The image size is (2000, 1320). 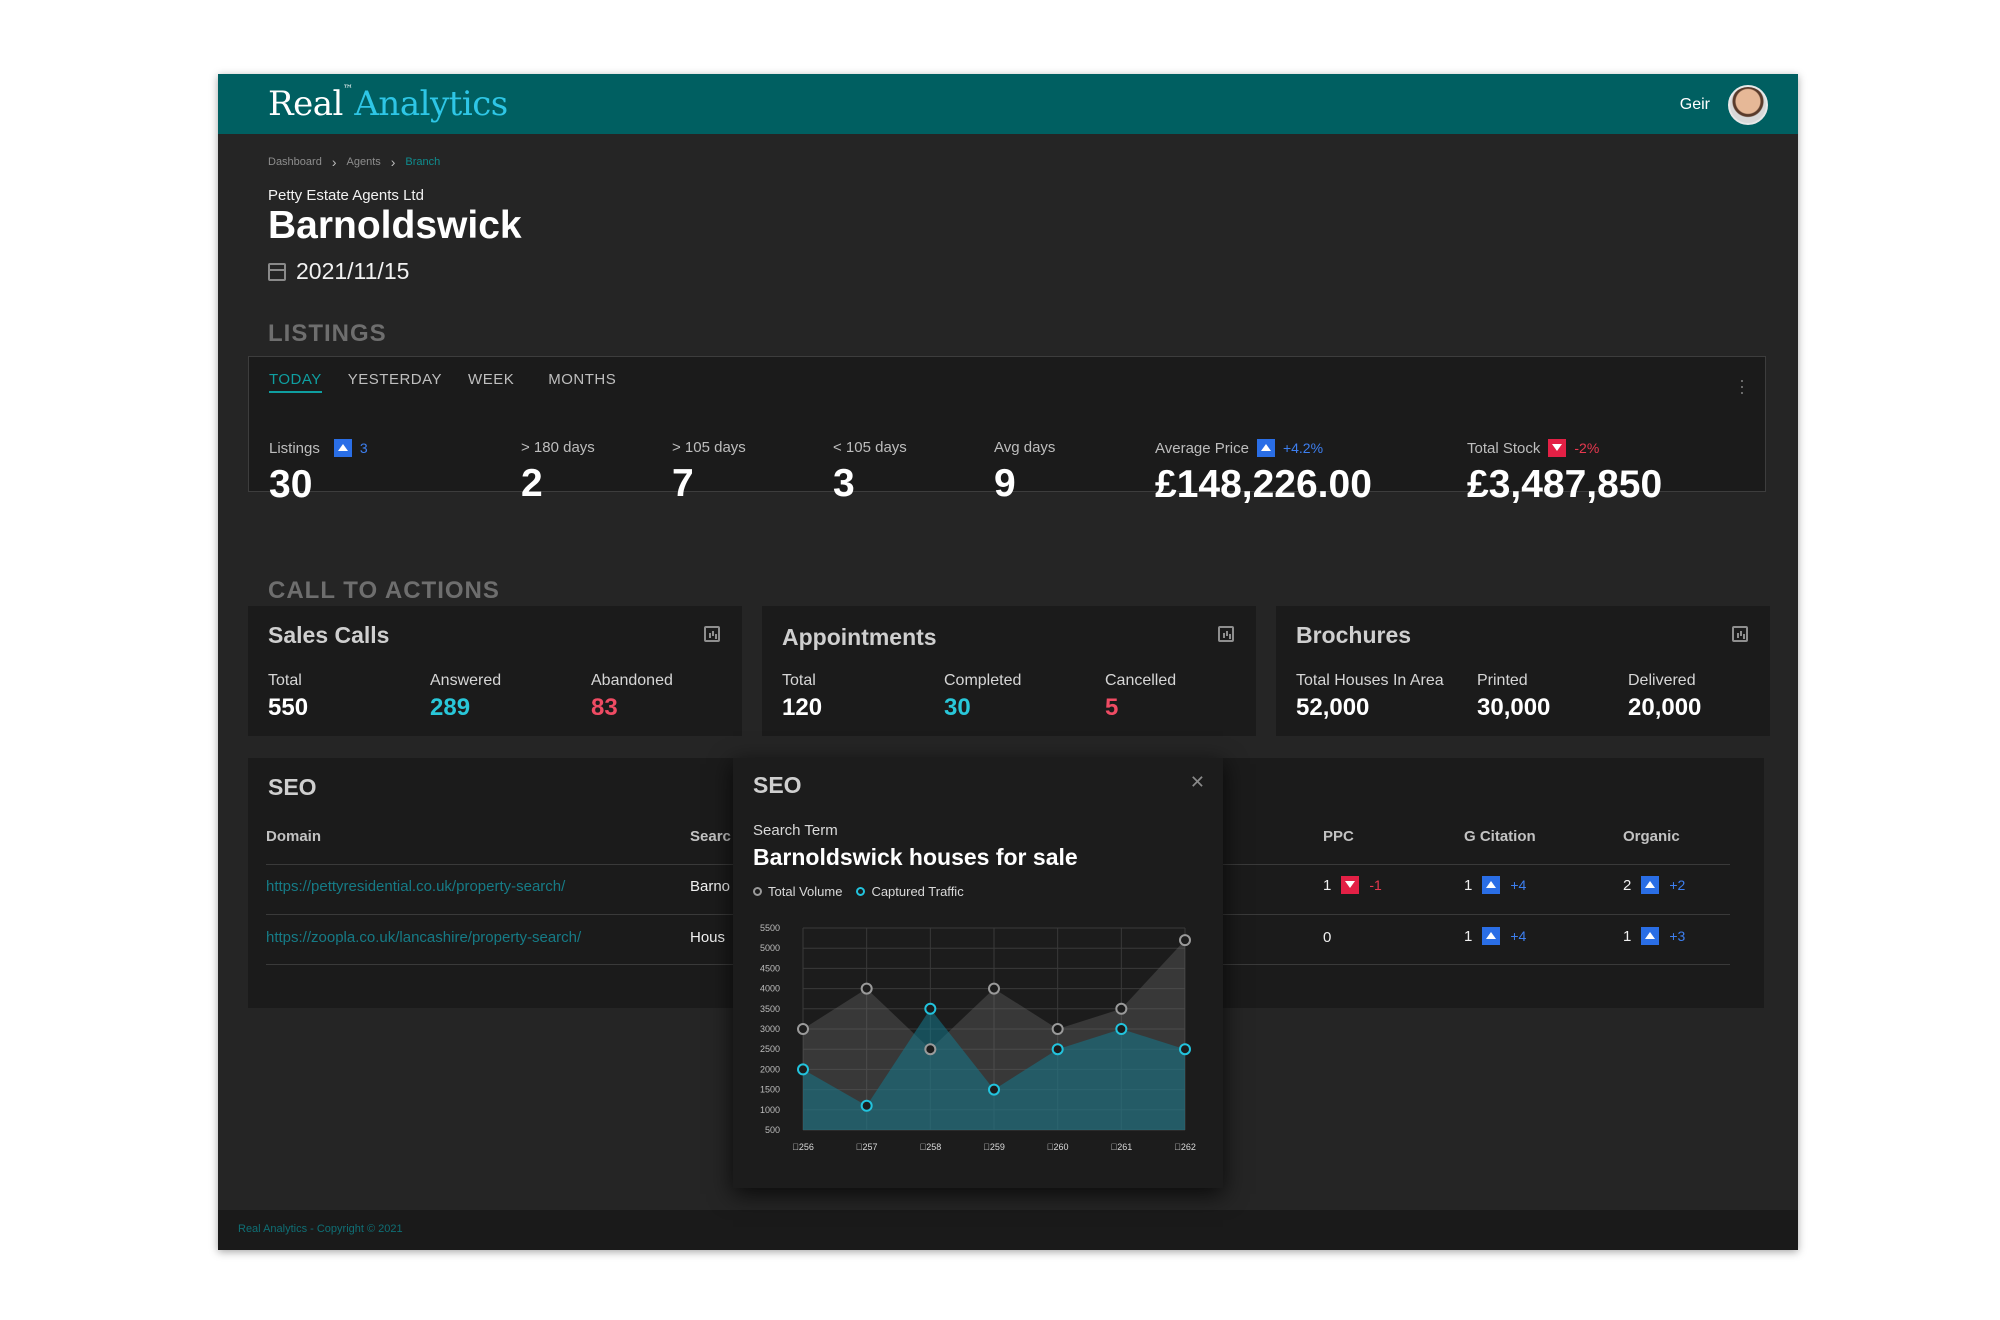 I want to click on stat-change: +4.2%, so click(x=1303, y=448).